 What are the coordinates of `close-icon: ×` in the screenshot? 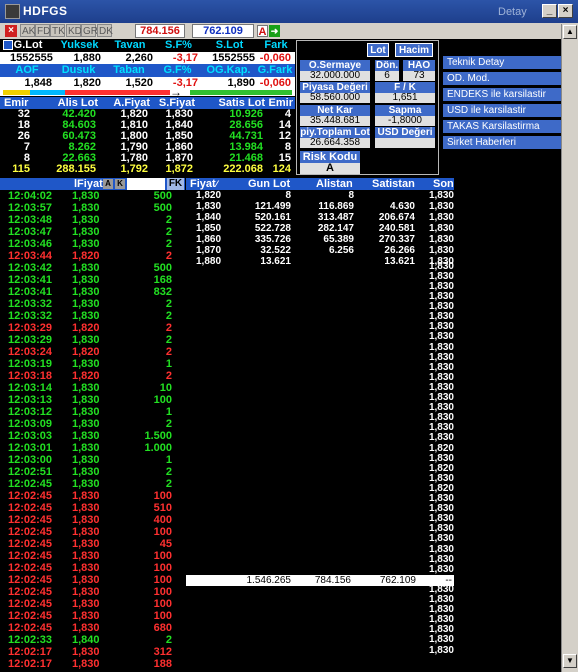 It's located at (565, 11).